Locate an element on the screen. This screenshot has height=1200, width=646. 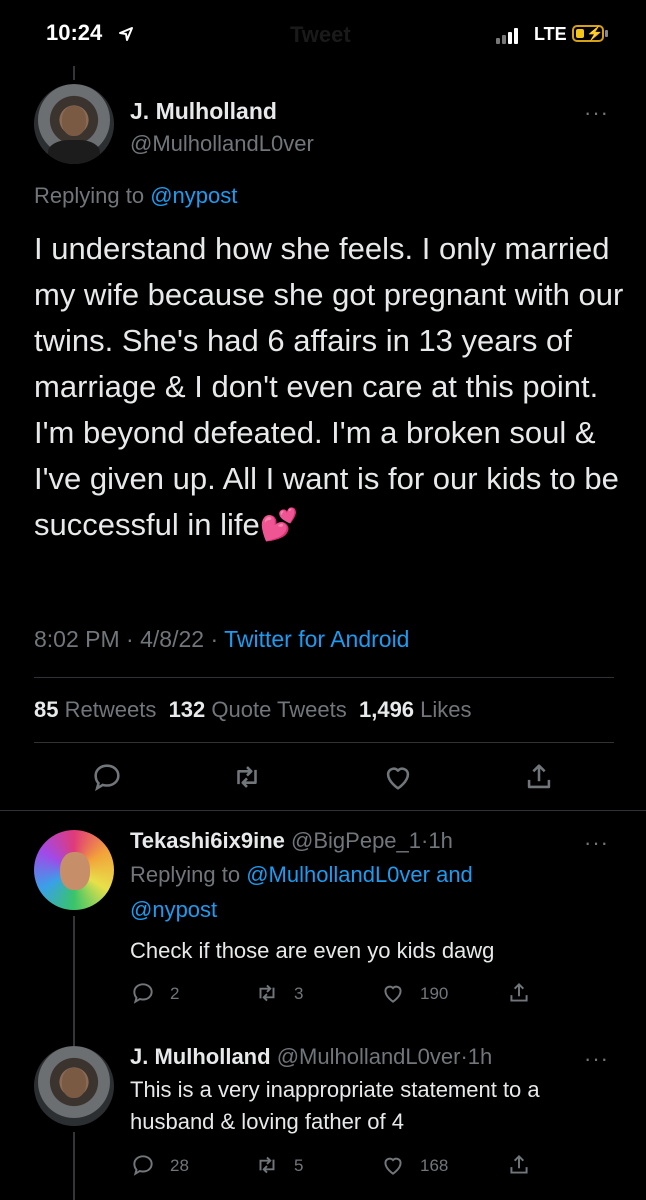
replying-to: Replying to @nypost is located at coordinates (135, 196).